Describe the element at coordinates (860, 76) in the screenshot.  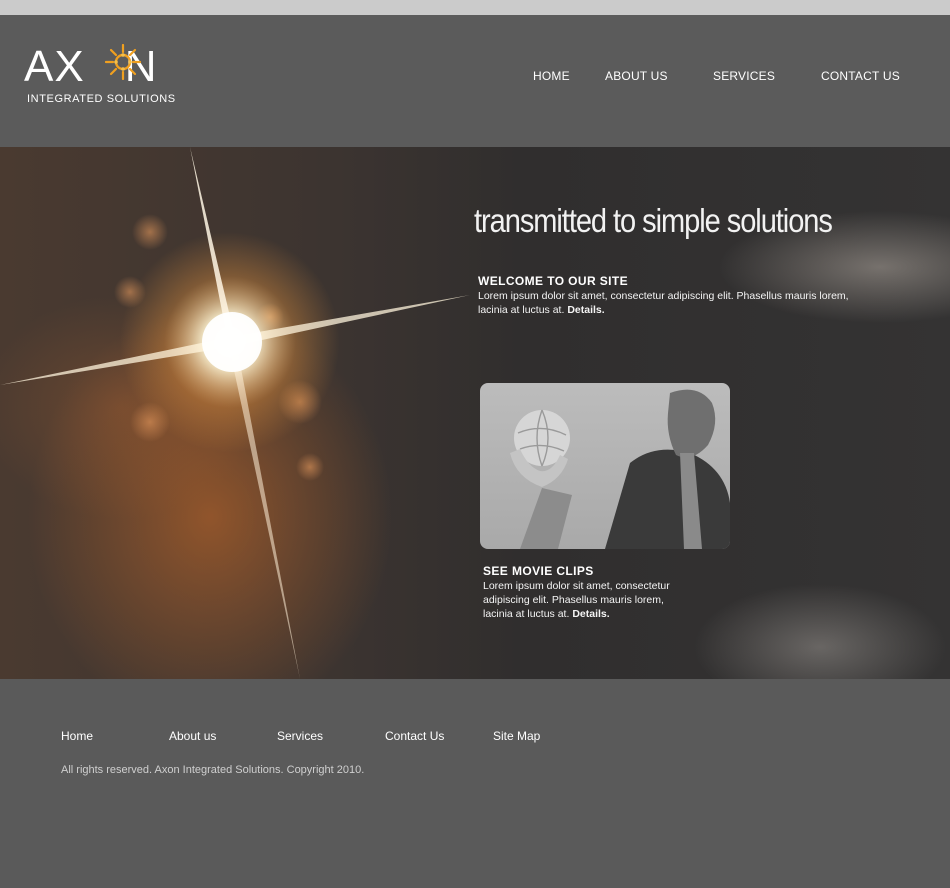
I see `nav-contact-us: CONTACT US` at that location.